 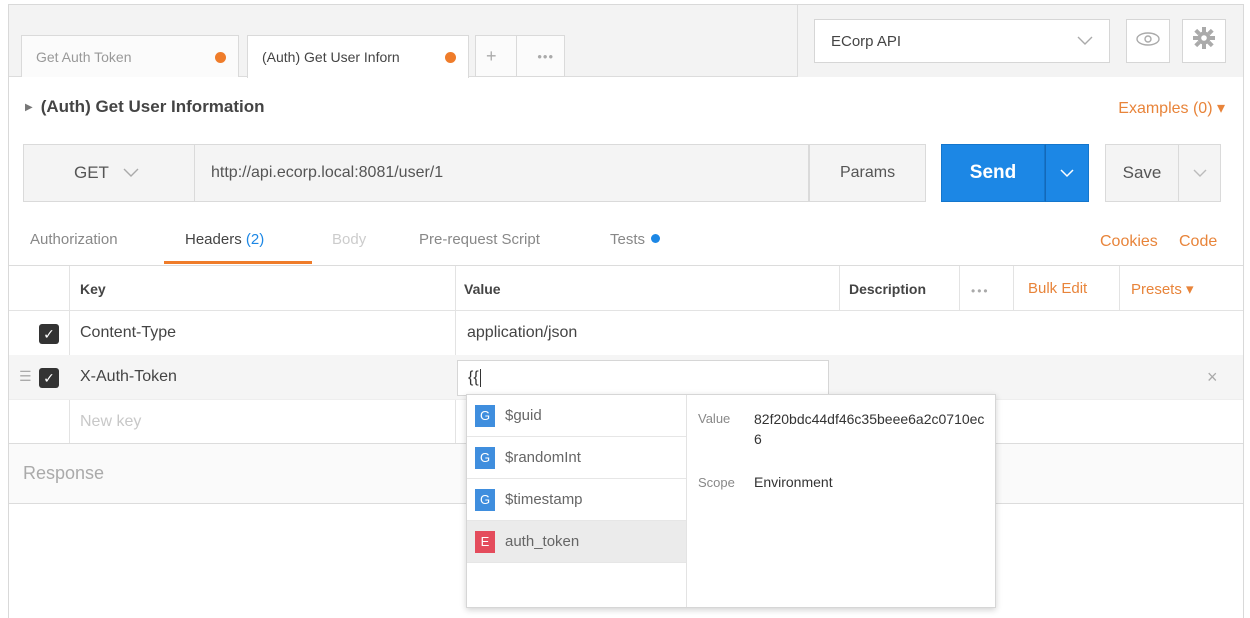 I want to click on cookies-link: Cookies, so click(x=1129, y=242).